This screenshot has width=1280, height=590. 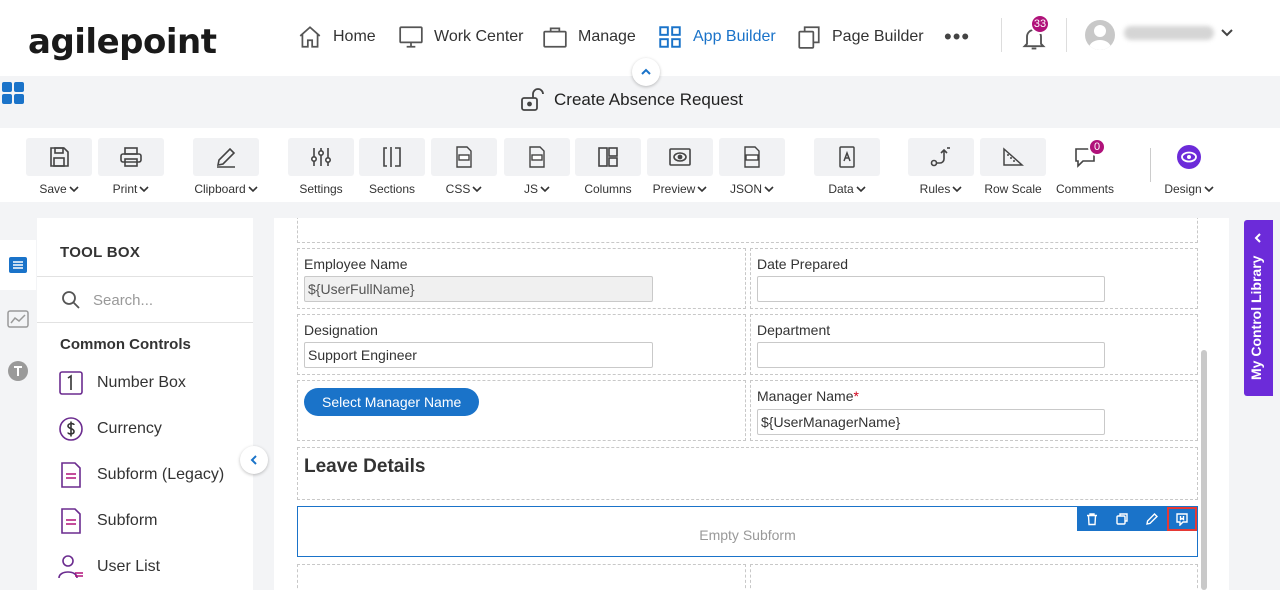 What do you see at coordinates (1227, 33) in the screenshot?
I see `chevron-down-icon` at bounding box center [1227, 33].